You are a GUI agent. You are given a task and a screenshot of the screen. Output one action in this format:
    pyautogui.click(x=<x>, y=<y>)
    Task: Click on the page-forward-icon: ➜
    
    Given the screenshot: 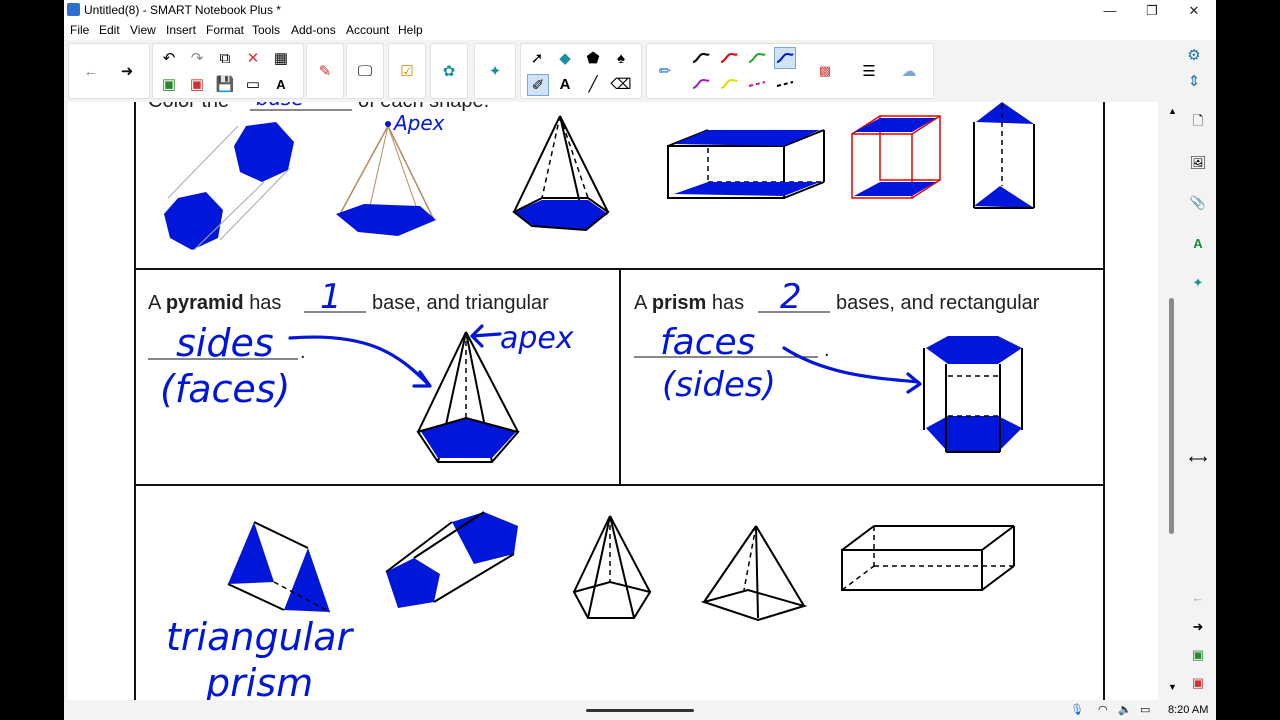 What is the action you would take?
    pyautogui.click(x=1198, y=627)
    